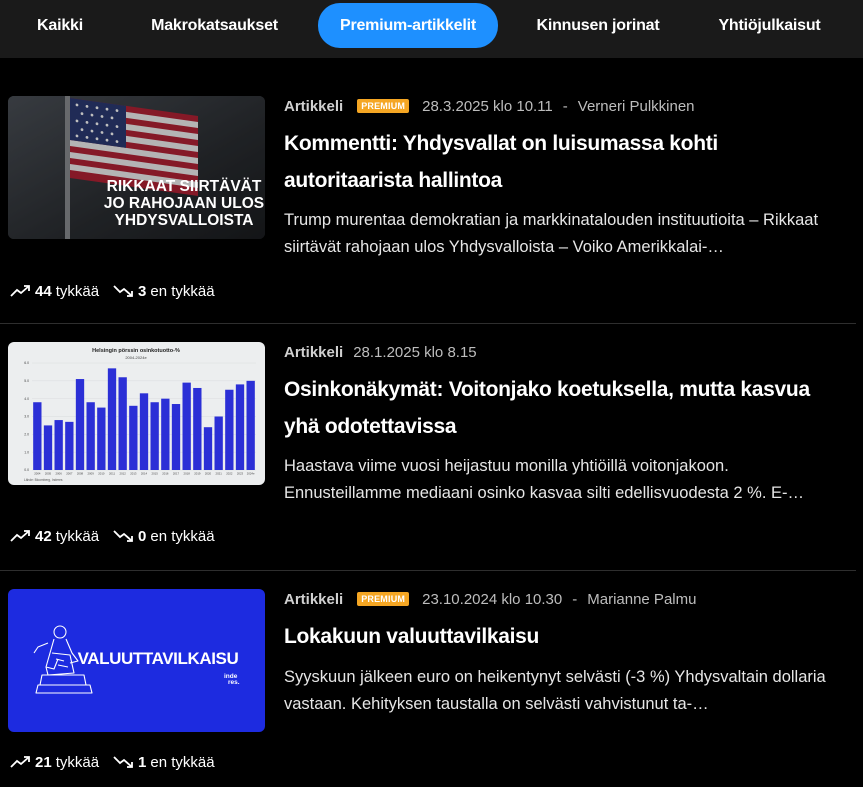 The image size is (863, 787). Describe the element at coordinates (54, 291) in the screenshot. I see `like-button: 44 tykkää` at that location.